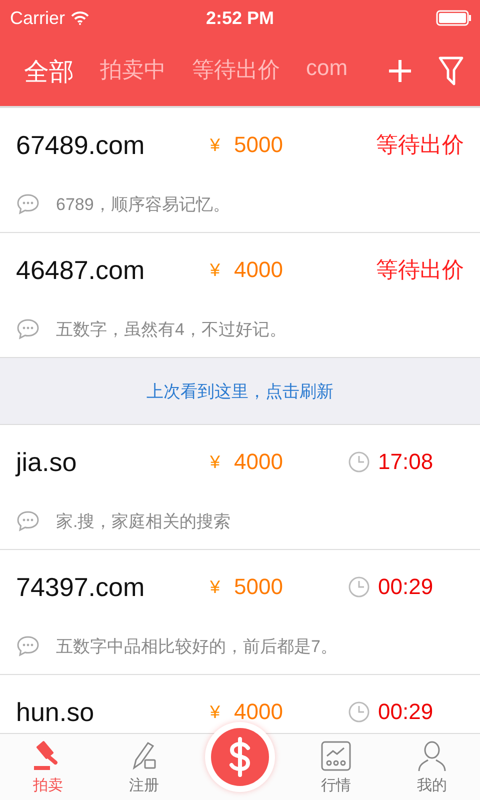 The image size is (480, 800). What do you see at coordinates (81, 270) in the screenshot?
I see `domain-name: 46487.com` at bounding box center [81, 270].